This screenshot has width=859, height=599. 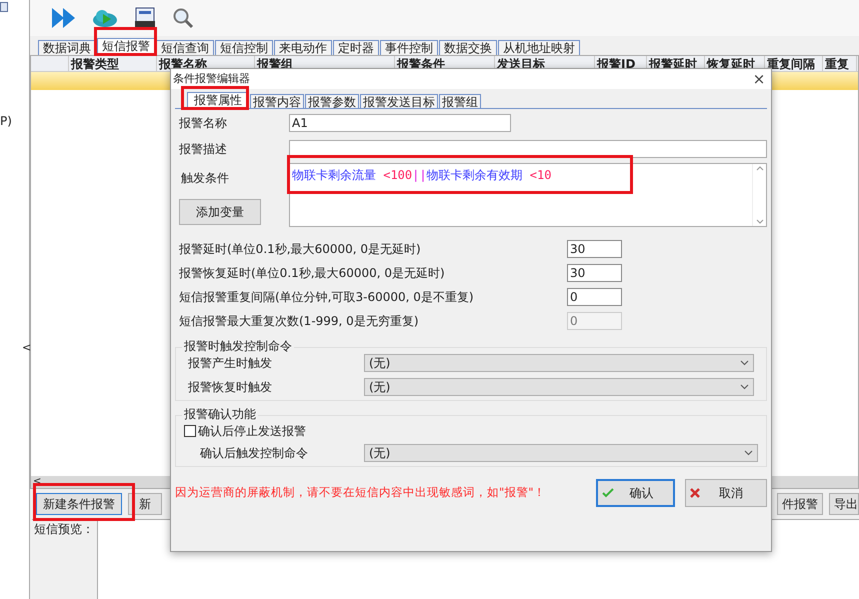 What do you see at coordinates (211, 78) in the screenshot?
I see `dialog-title: 条件报警编辑器` at bounding box center [211, 78].